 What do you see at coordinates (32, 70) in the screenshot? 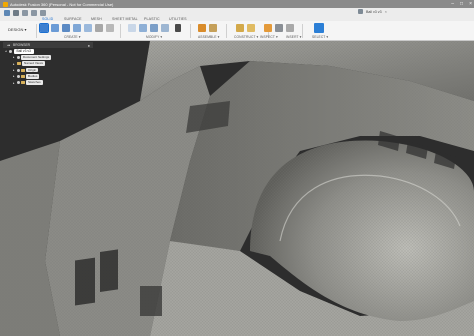
I see `browser-item-label: Origin` at bounding box center [32, 70].